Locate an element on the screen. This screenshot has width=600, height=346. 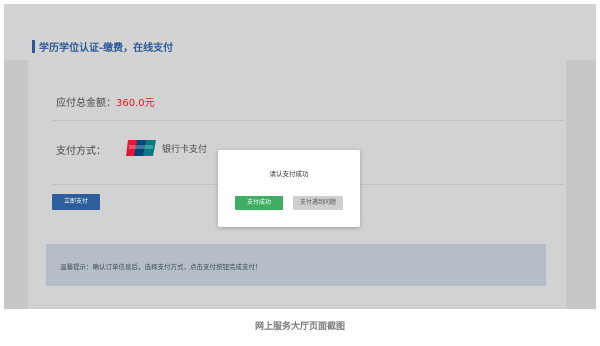
header-accent-bar is located at coordinates (33, 46).